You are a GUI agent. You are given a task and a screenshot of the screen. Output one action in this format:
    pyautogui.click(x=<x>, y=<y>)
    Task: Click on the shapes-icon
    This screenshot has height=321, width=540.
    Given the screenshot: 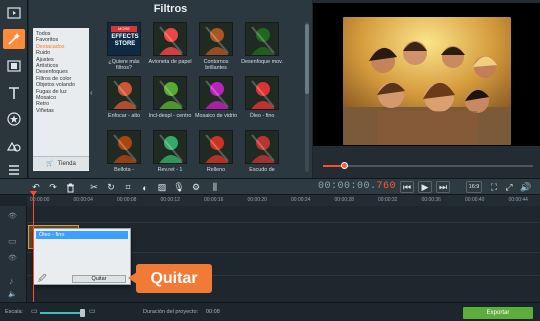 What is the action you would take?
    pyautogui.click(x=14, y=146)
    